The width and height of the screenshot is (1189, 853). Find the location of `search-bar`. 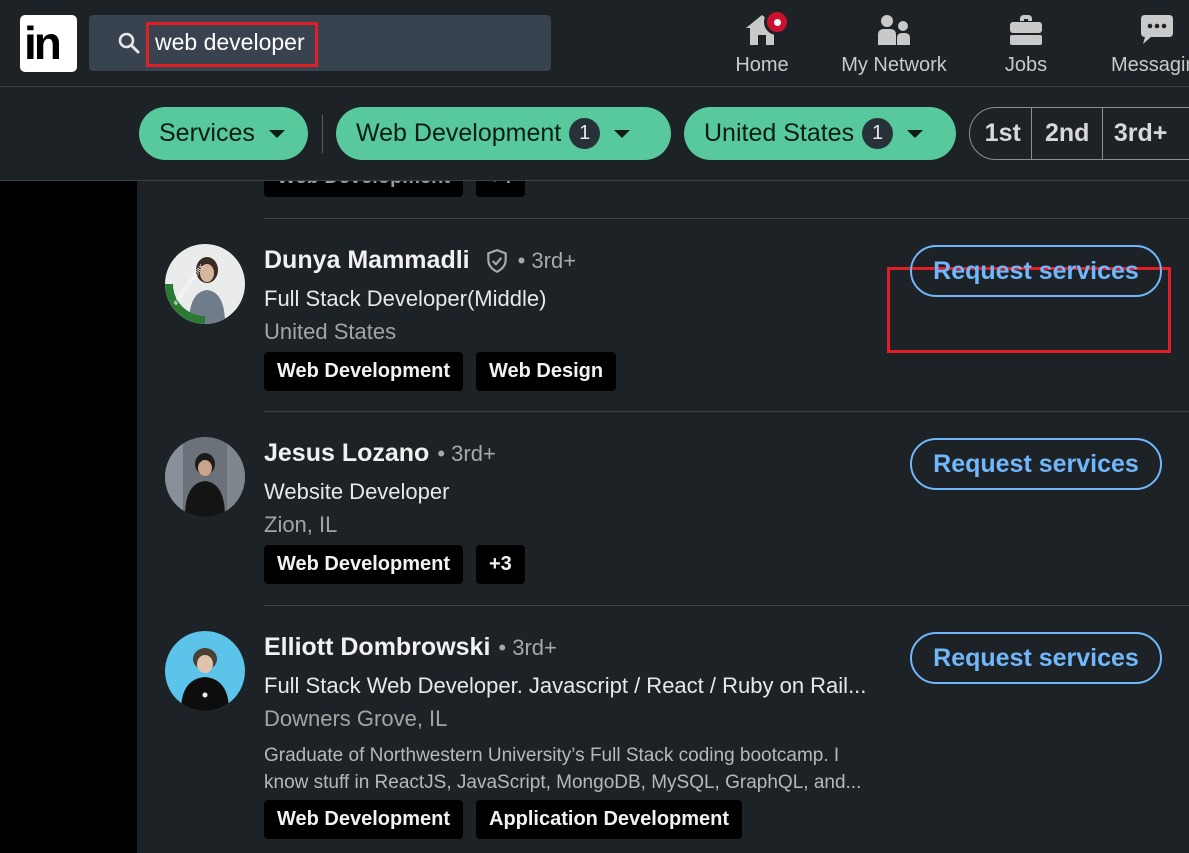

search-bar is located at coordinates (320, 43).